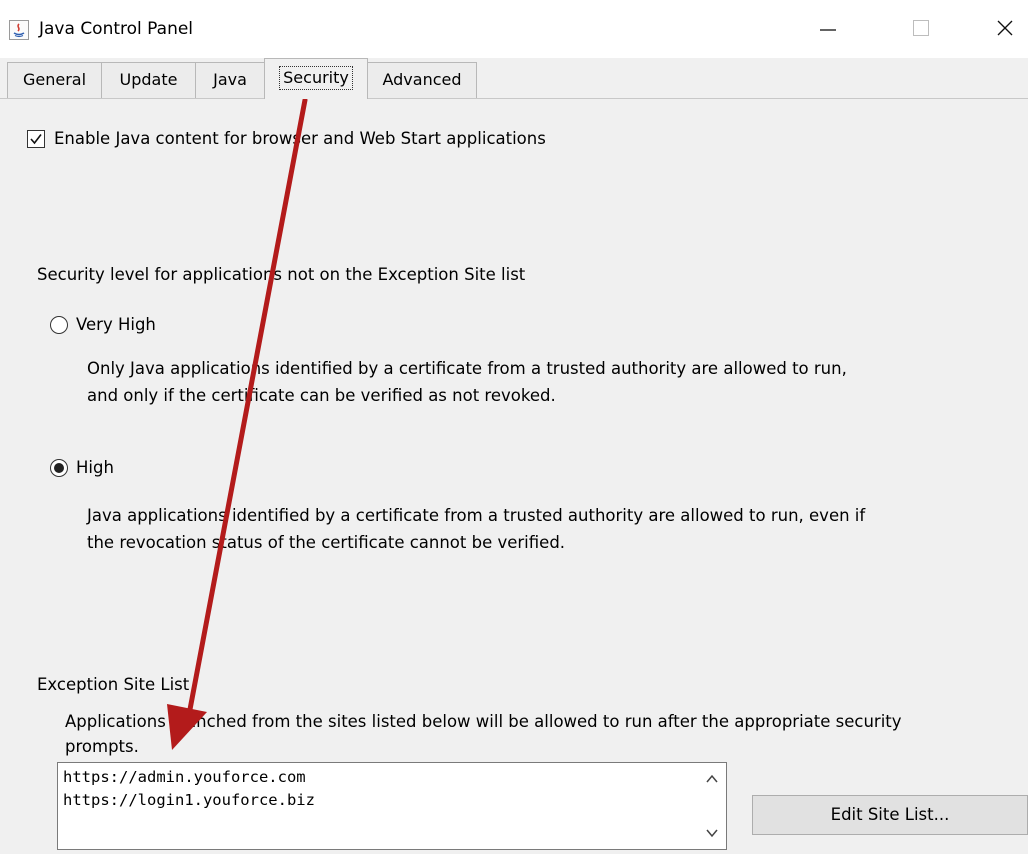  Describe the element at coordinates (189, 800) in the screenshot. I see `list-item: https://login1.youforce.biz` at that location.